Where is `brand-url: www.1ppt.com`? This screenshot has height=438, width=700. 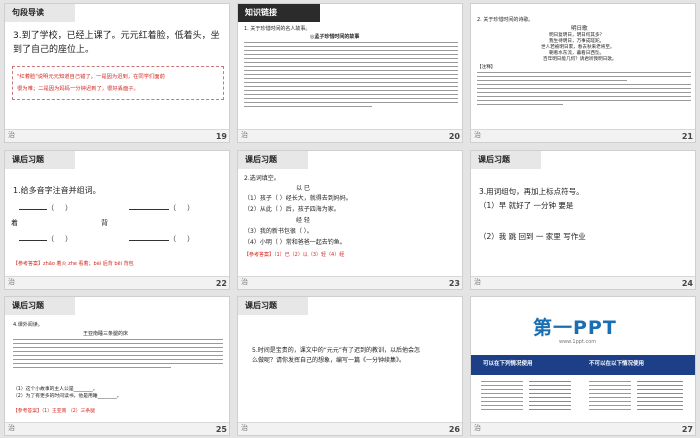 brand-url: www.1ppt.com is located at coordinates (578, 342).